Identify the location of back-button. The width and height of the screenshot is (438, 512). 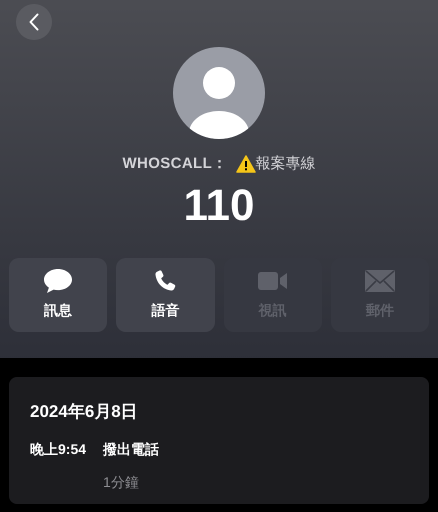
(34, 22).